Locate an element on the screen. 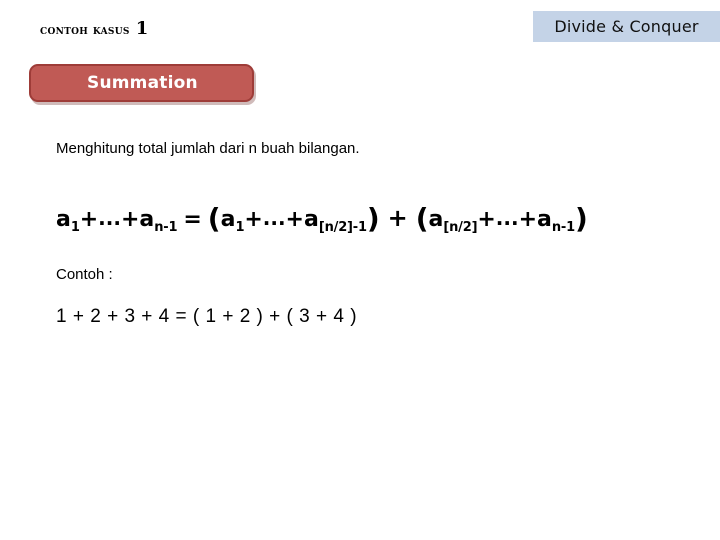 This screenshot has height=540, width=720. case-header: Contoh Kasus 1 is located at coordinates (94, 28).